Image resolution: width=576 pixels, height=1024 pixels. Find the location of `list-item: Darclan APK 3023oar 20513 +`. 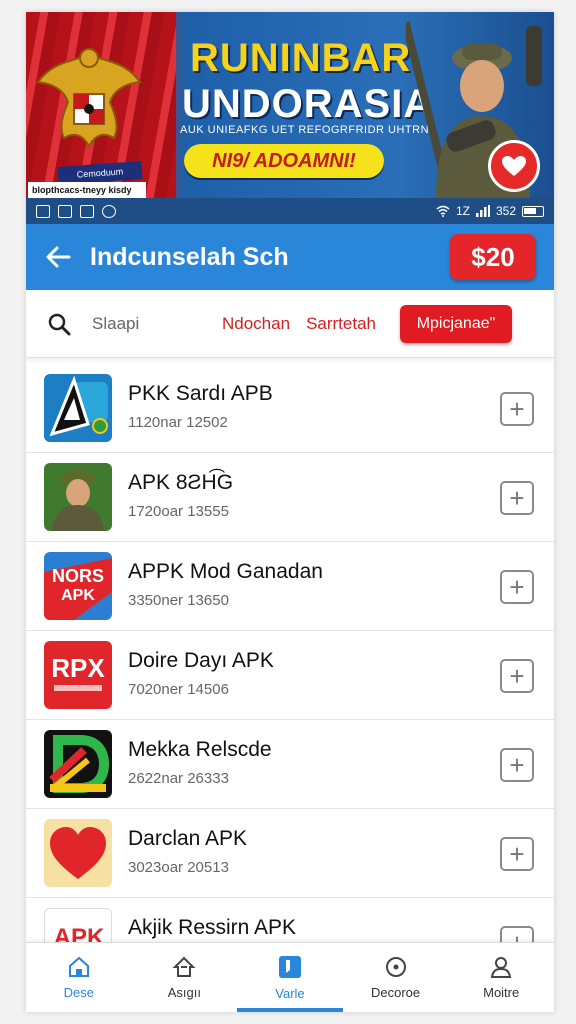

list-item: Darclan APK 3023oar 20513 + is located at coordinates (290, 853).